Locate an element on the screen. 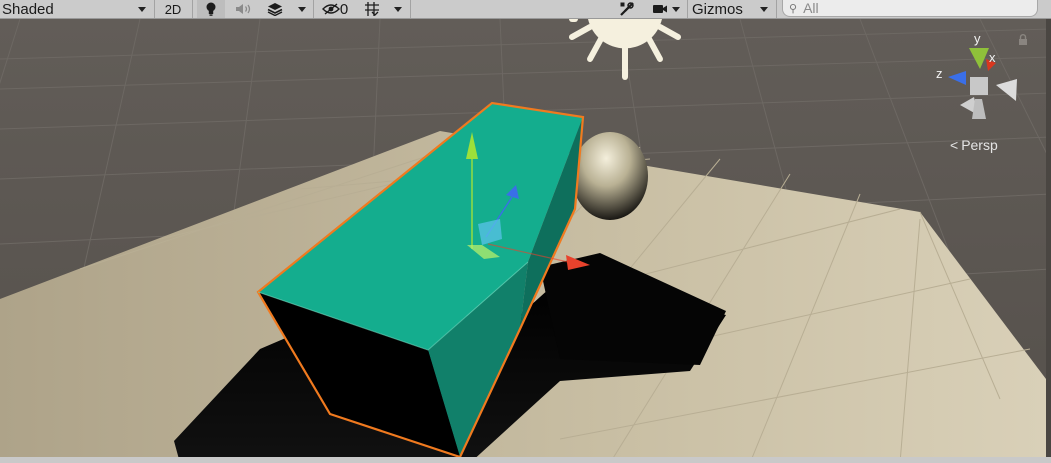  scene-tools-toggle is located at coordinates (627, 9).